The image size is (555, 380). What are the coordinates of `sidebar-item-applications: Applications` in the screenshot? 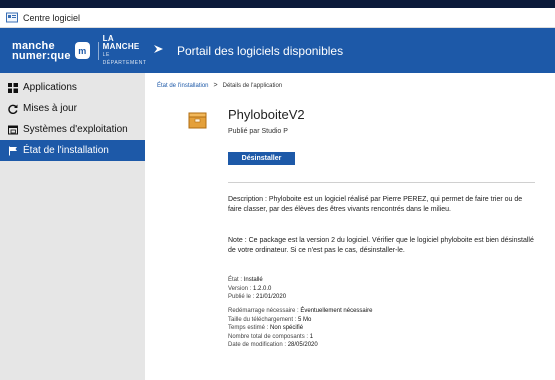 It's located at (72, 87).